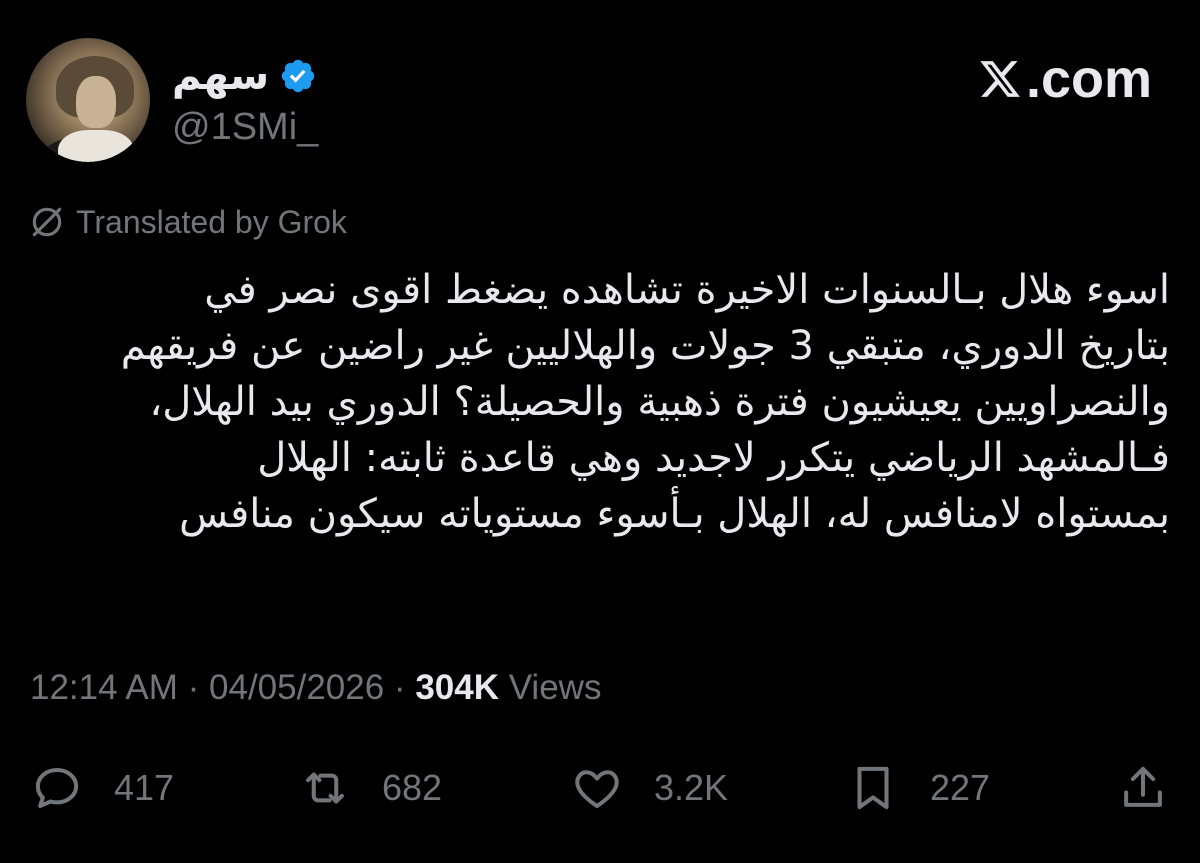 Image resolution: width=1200 pixels, height=863 pixels. I want to click on bookmark-button: 227, so click(918, 788).